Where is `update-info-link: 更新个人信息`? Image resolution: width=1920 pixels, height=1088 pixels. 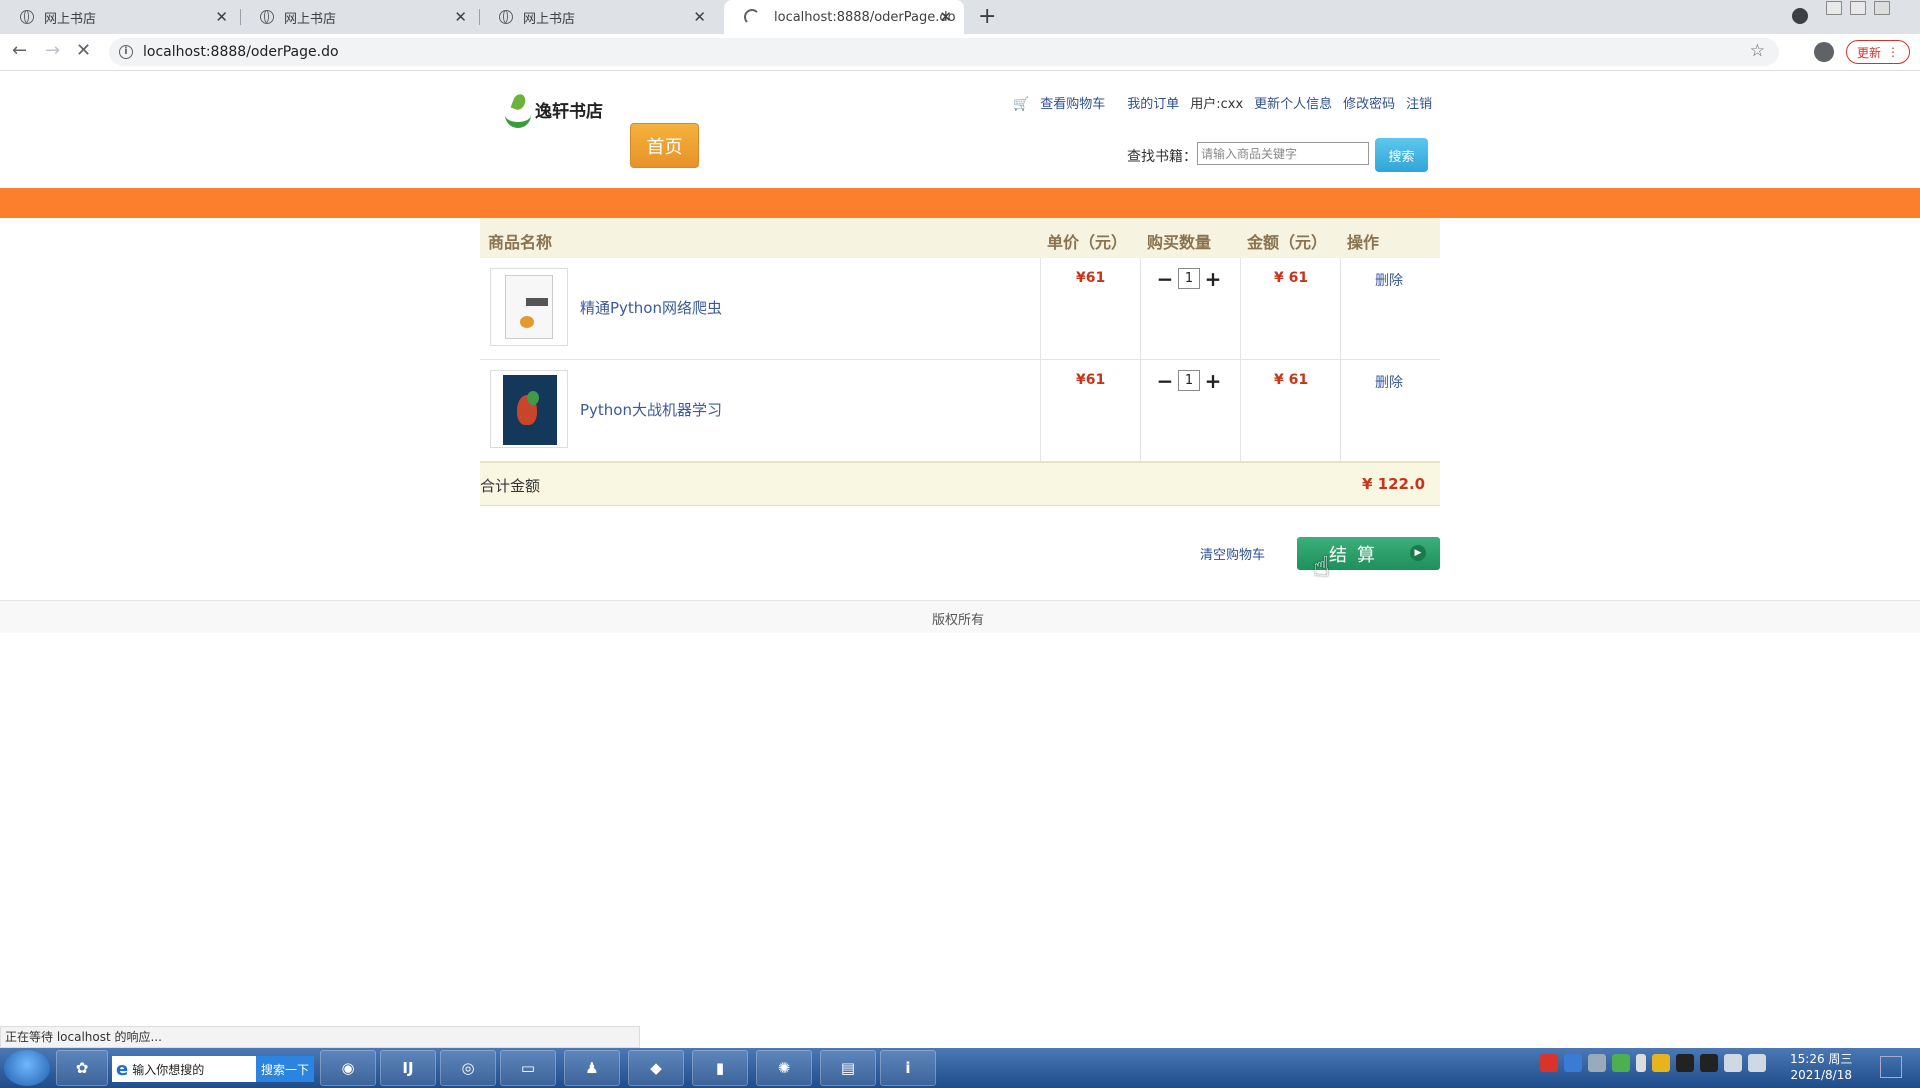
update-info-link: 更新个人信息 is located at coordinates (1293, 102).